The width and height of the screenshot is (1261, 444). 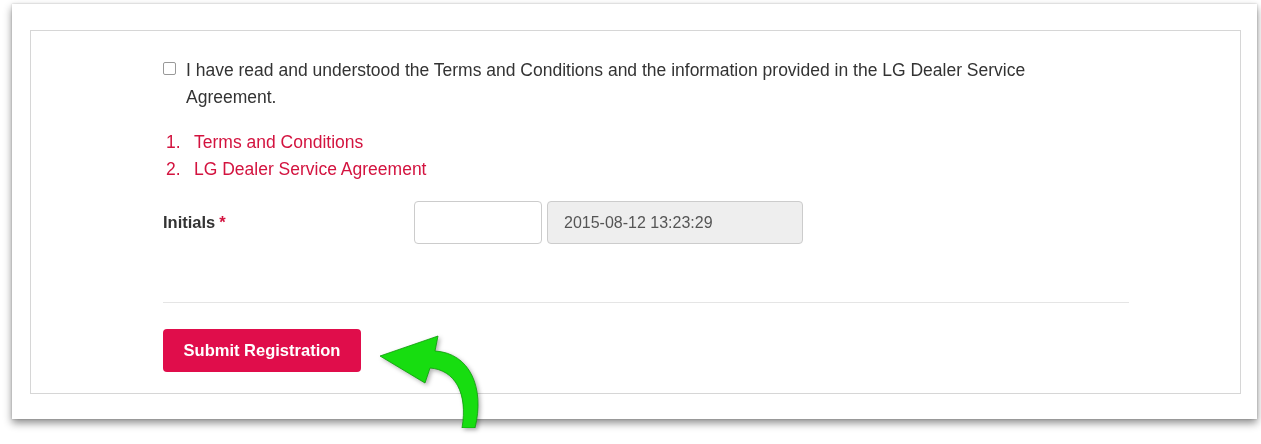 I want to click on list-number: 2., so click(x=174, y=169).